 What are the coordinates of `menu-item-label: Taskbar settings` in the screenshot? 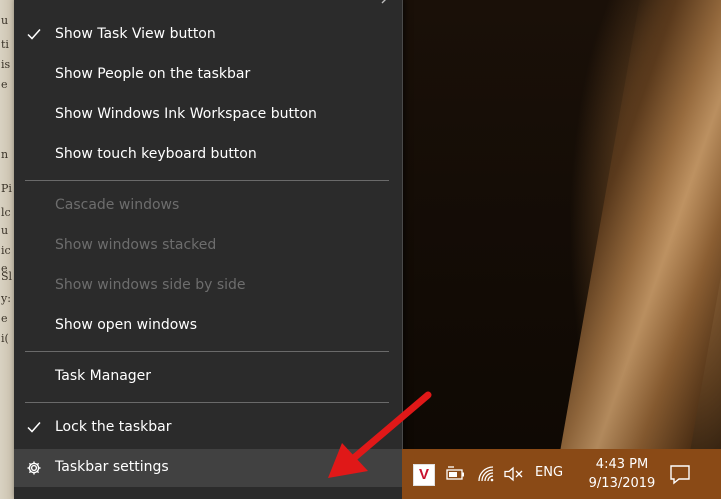 It's located at (112, 467).